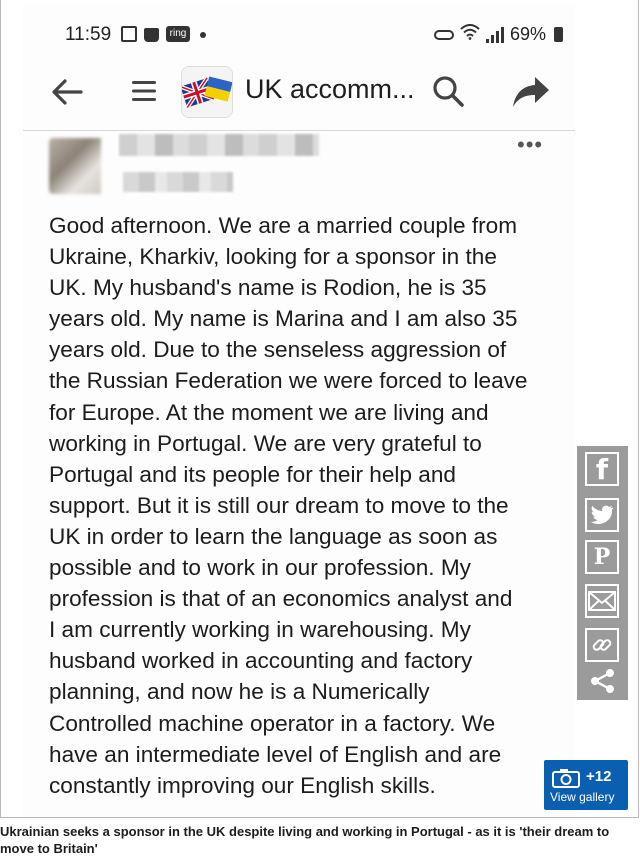  Describe the element at coordinates (299, 34) in the screenshot. I see `status-bar: 11:59 ring 69%` at that location.